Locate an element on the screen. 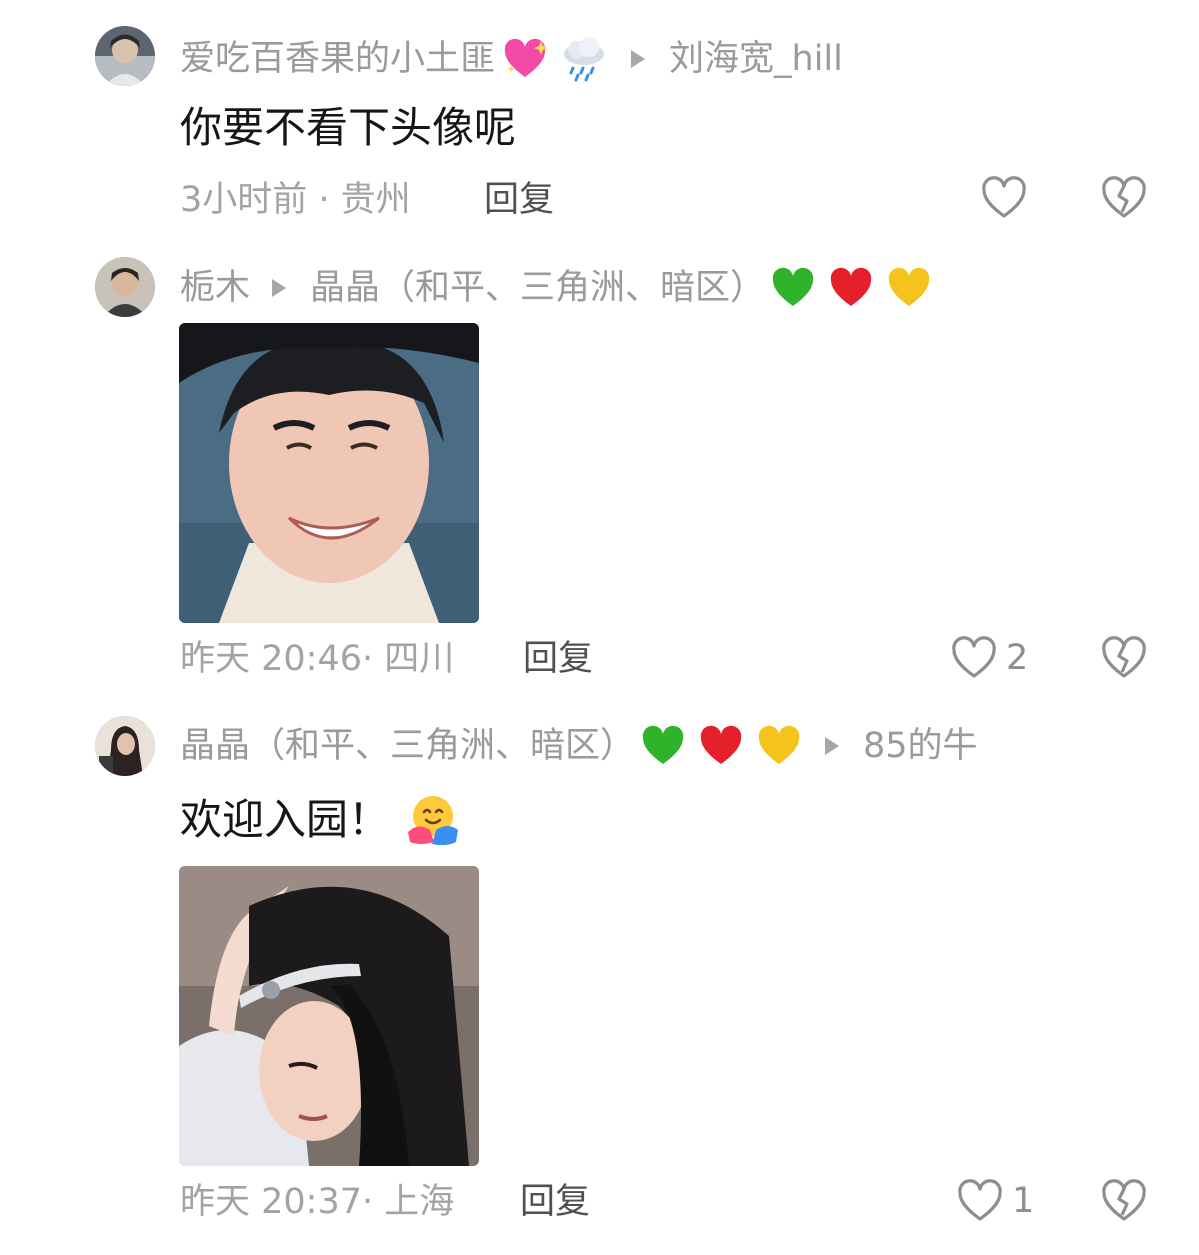 This screenshot has height=1255, width=1199. comment-header: 爱吃百香果的小土匪 刘海宽_hill is located at coordinates (511, 59).